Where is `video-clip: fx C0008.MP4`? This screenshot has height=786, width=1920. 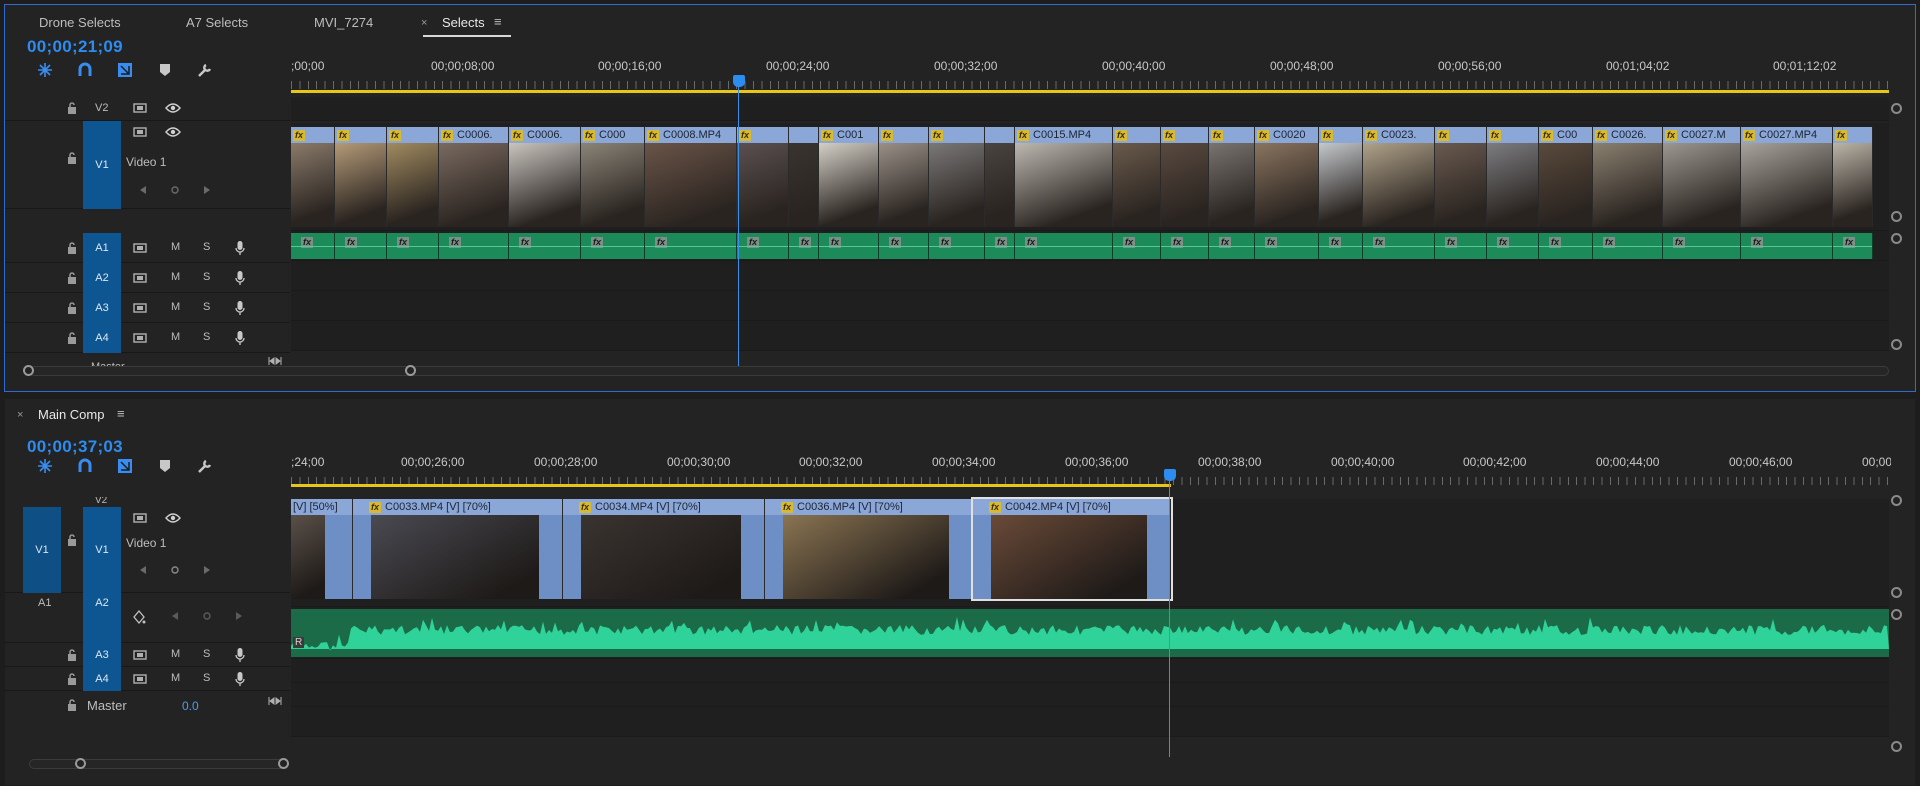 video-clip: fx C0008.MP4 is located at coordinates (691, 177).